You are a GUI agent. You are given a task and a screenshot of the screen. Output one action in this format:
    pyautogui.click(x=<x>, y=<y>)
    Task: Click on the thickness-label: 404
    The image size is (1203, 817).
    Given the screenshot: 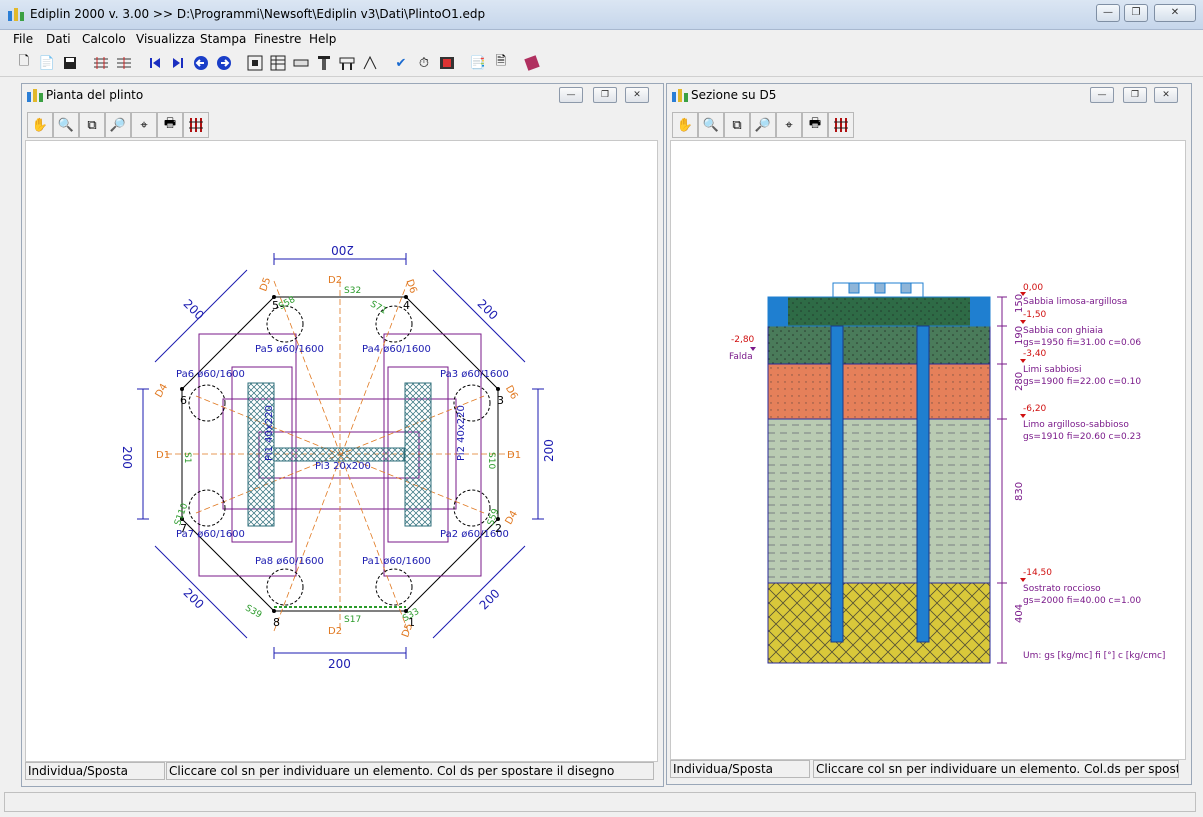 What is the action you would take?
    pyautogui.click(x=1019, y=613)
    